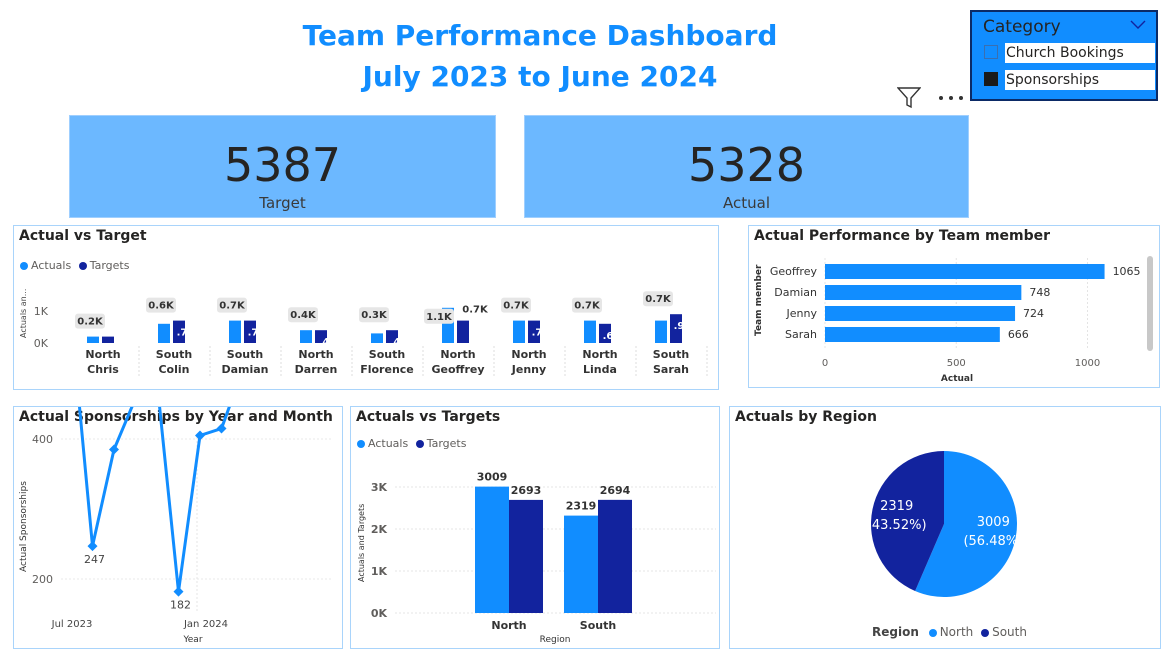 The height and width of the screenshot is (652, 1165). What do you see at coordinates (154, 499) in the screenshot?
I see `series-line` at bounding box center [154, 499].